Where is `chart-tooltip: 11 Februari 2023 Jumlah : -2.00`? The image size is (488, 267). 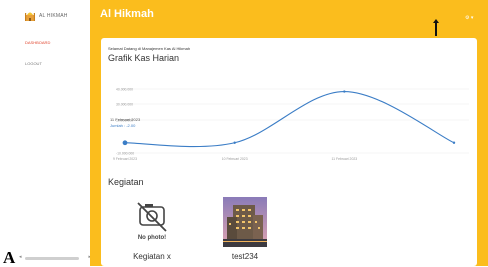
chart-tooltip: 11 Februari 2023 Jumlah : -2.00 is located at coordinates (125, 123).